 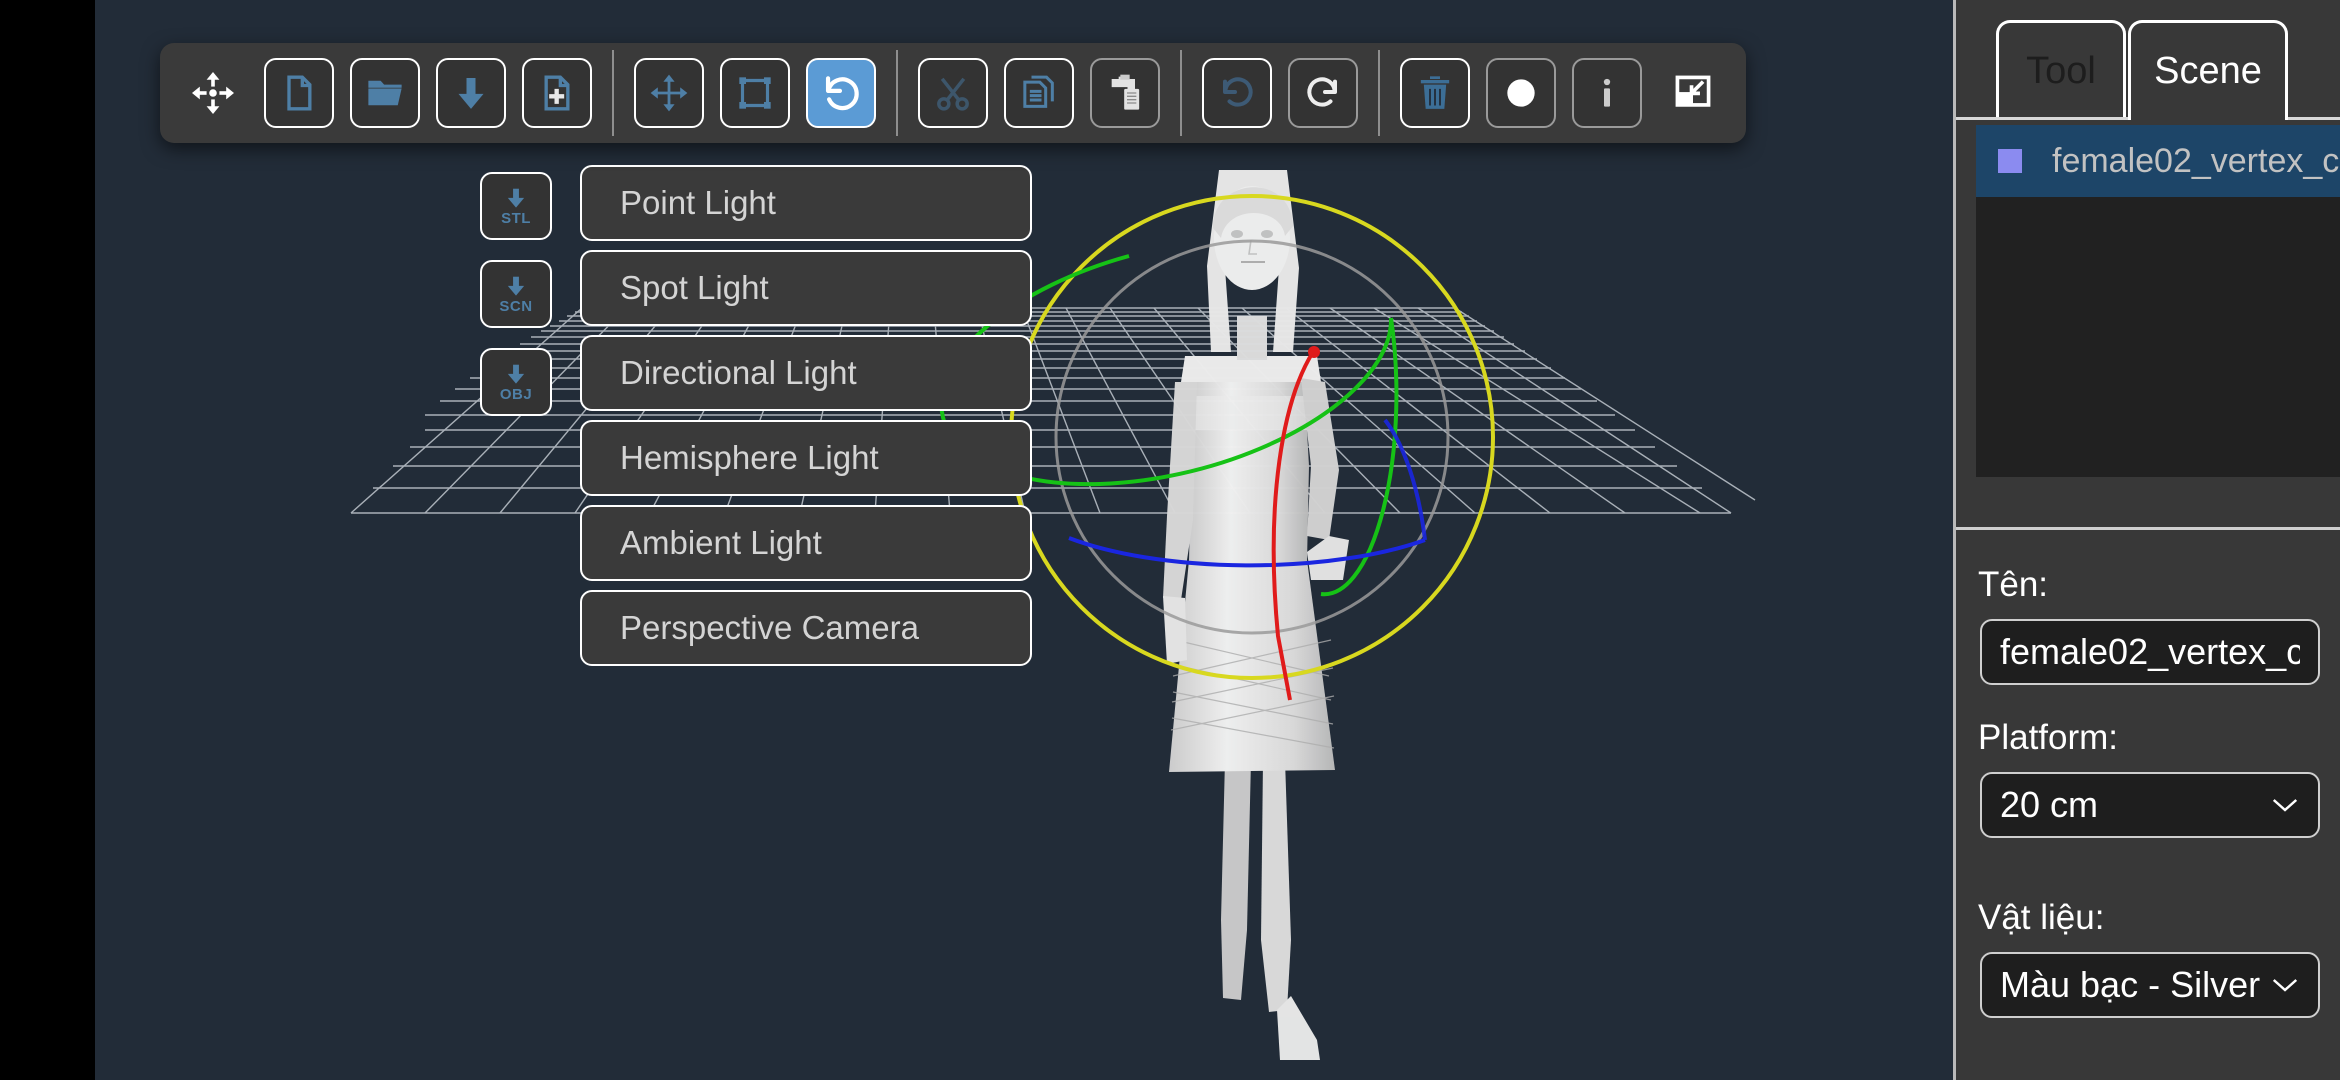 What do you see at coordinates (2010, 161) in the screenshot?
I see `object-color-swatch-icon` at bounding box center [2010, 161].